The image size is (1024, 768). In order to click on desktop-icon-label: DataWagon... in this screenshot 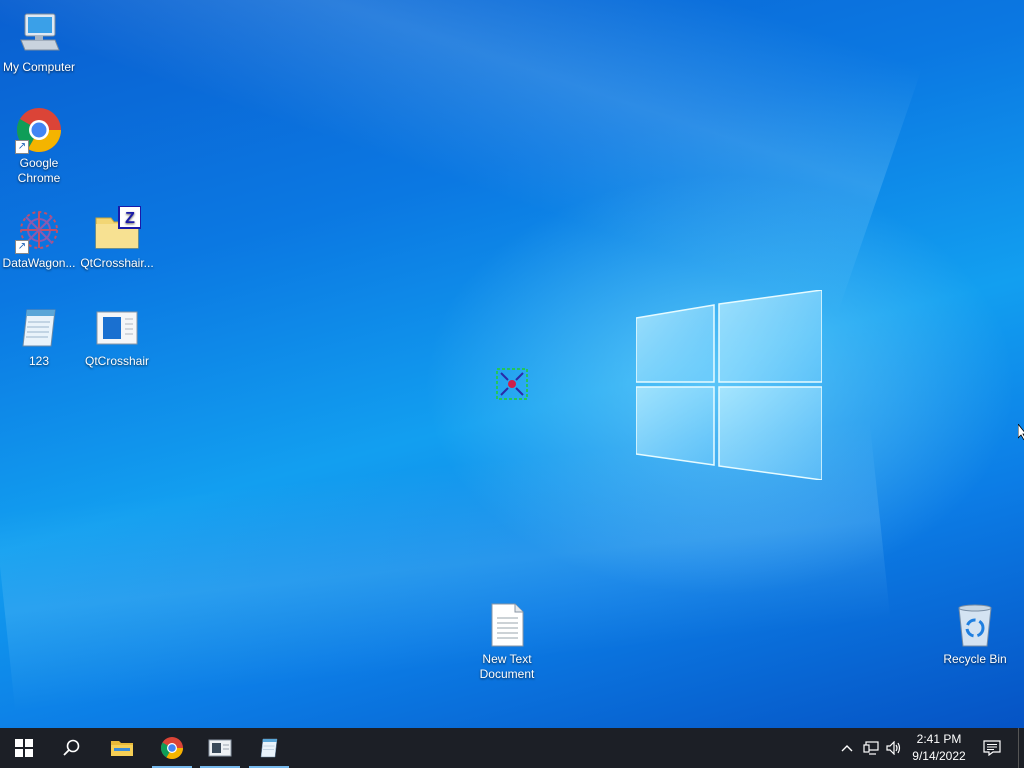, I will do `click(39, 263)`.